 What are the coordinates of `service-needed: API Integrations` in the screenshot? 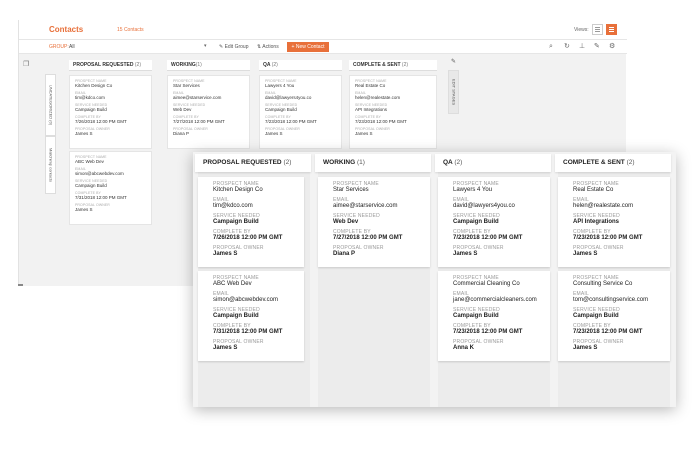 It's located at (596, 222).